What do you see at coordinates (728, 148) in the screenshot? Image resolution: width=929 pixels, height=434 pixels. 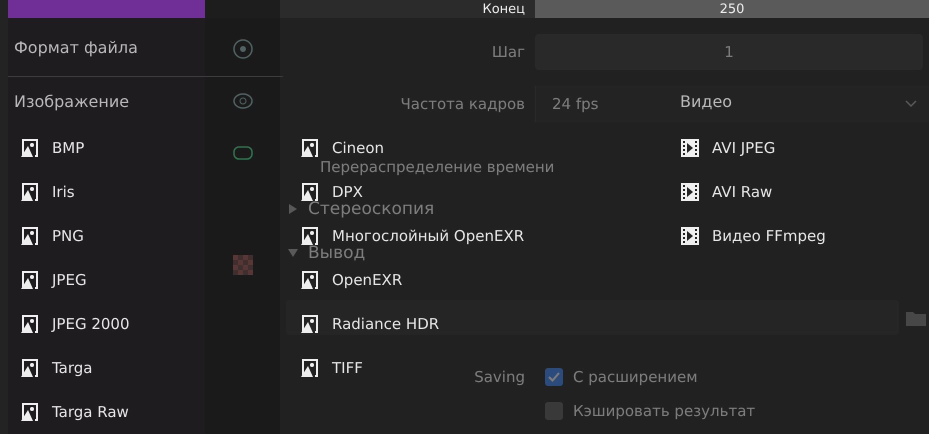 I see `menu-item: AVI JPEG` at bounding box center [728, 148].